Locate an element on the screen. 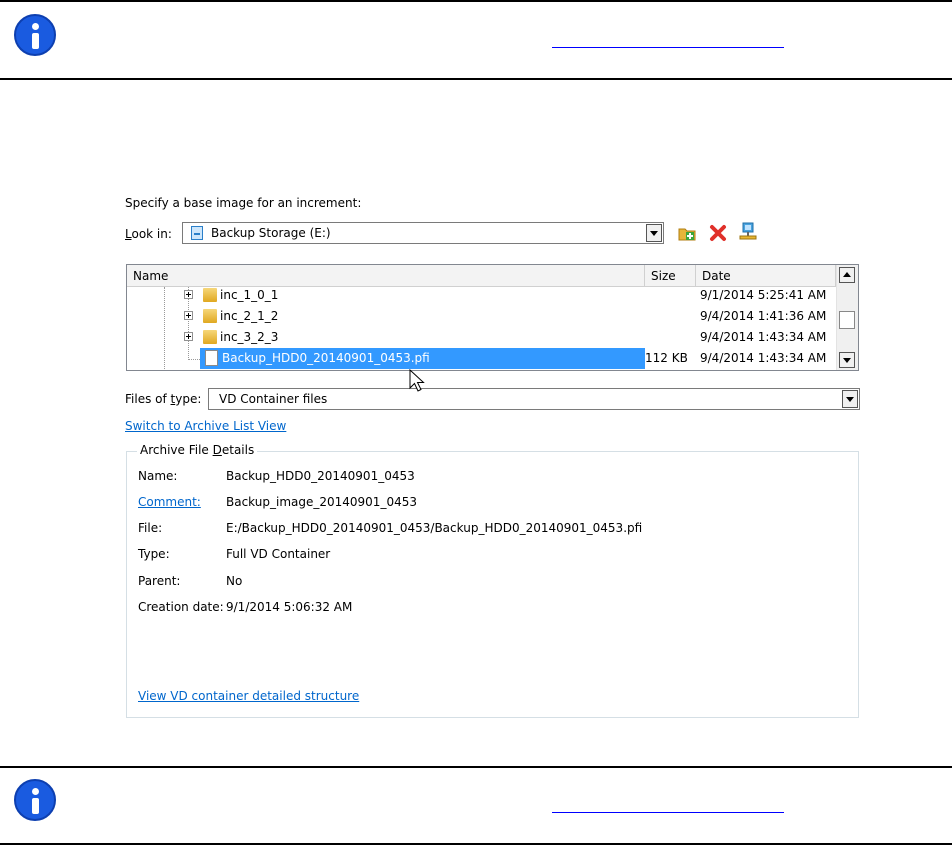 The width and height of the screenshot is (952, 846). network-icon is located at coordinates (748, 232).